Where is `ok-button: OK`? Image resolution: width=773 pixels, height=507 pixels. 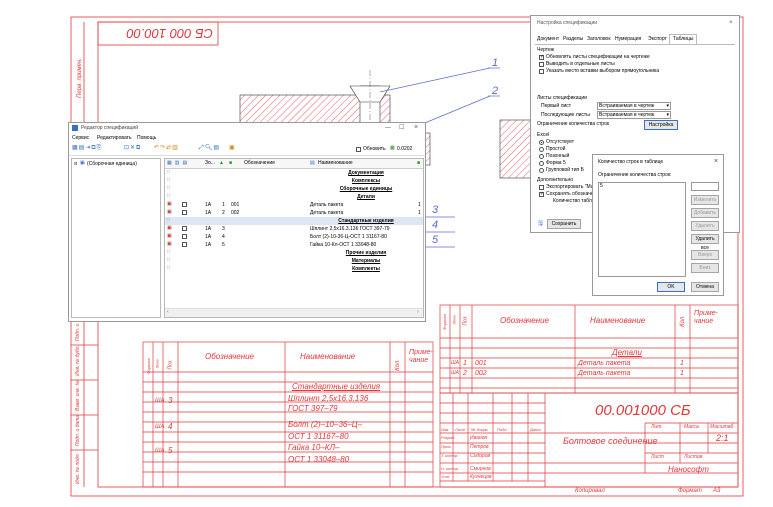 ok-button: OK is located at coordinates (671, 287).